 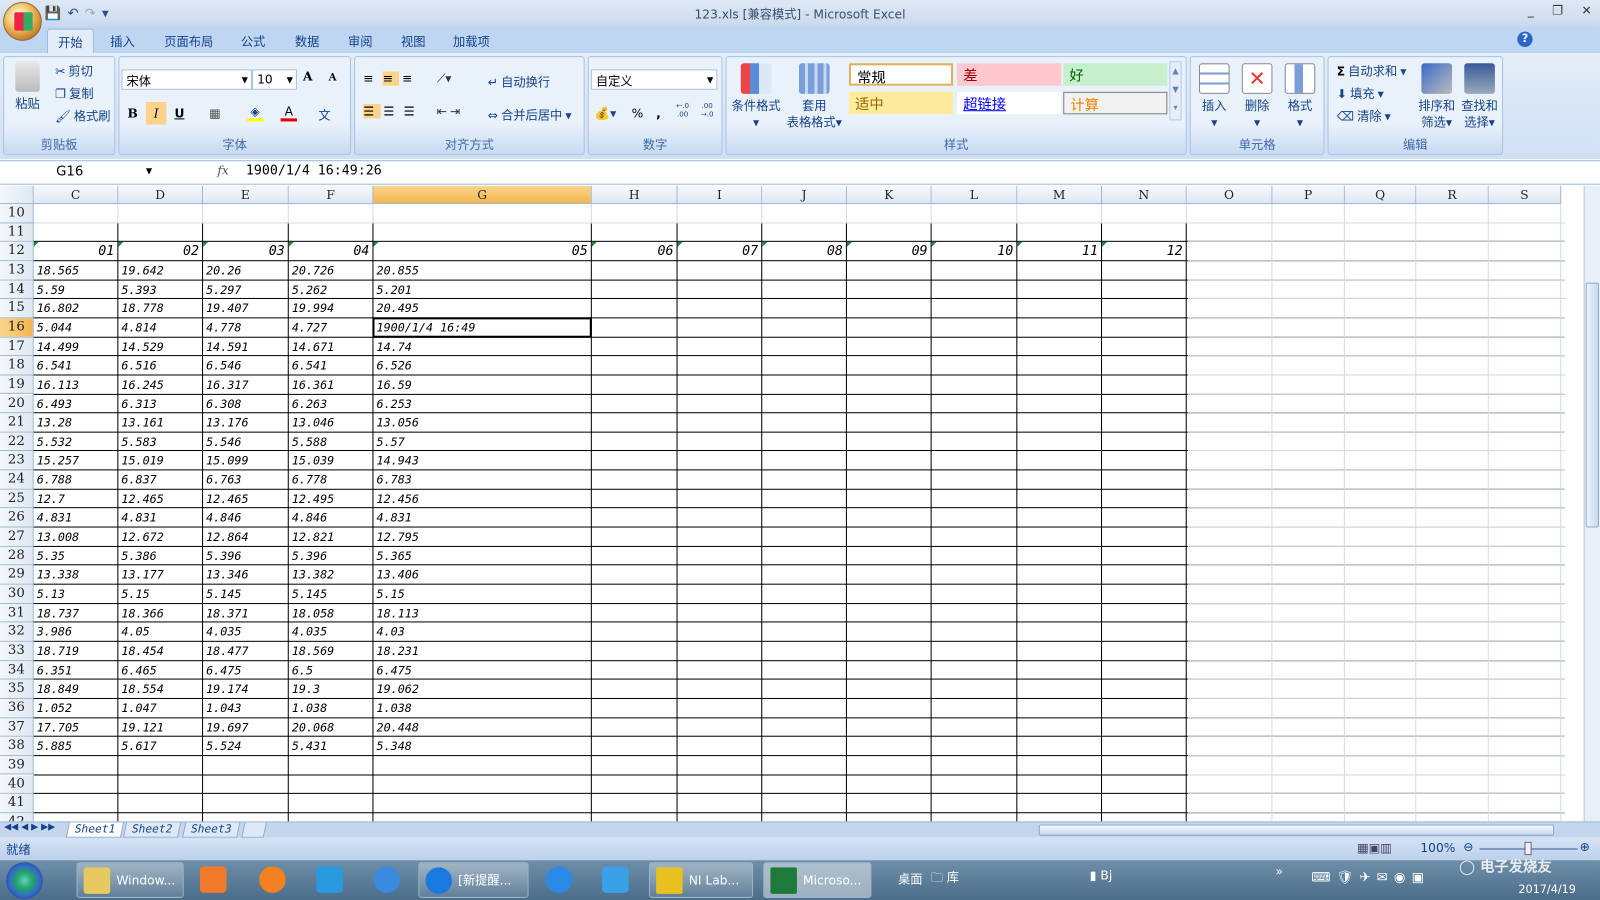 What do you see at coordinates (615, 879) in the screenshot?
I see `cloud-icon` at bounding box center [615, 879].